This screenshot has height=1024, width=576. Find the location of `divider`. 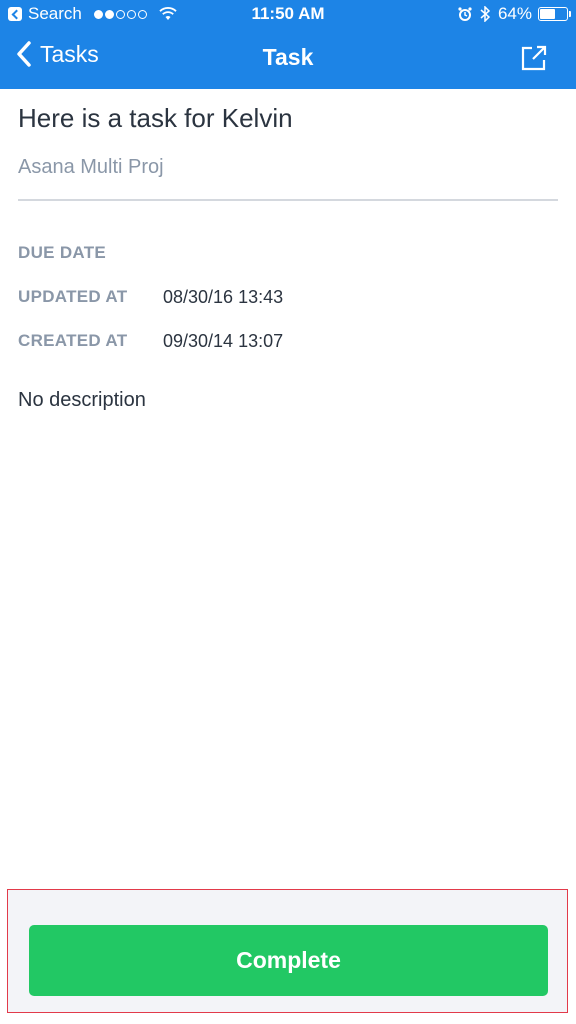

divider is located at coordinates (288, 200).